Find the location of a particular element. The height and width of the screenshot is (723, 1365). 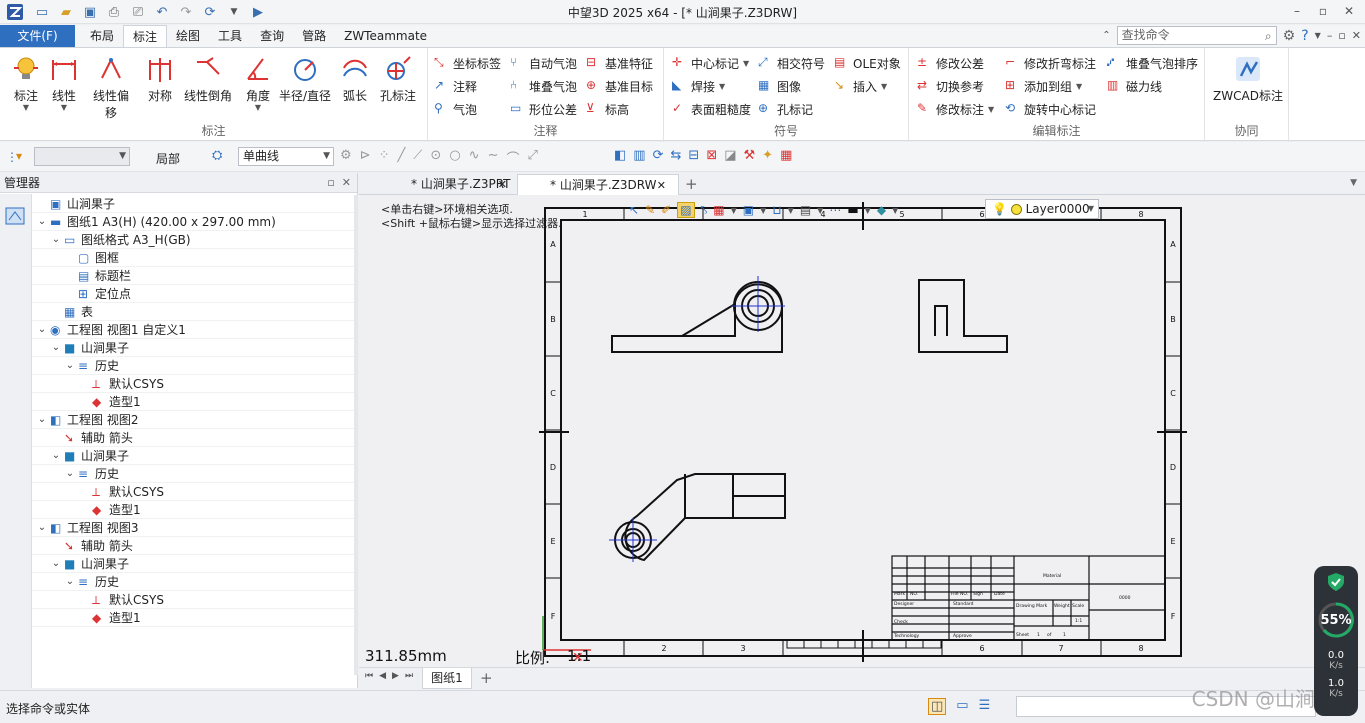

datum-target-button: ⊕ 基准目标 is located at coordinates (619, 86).